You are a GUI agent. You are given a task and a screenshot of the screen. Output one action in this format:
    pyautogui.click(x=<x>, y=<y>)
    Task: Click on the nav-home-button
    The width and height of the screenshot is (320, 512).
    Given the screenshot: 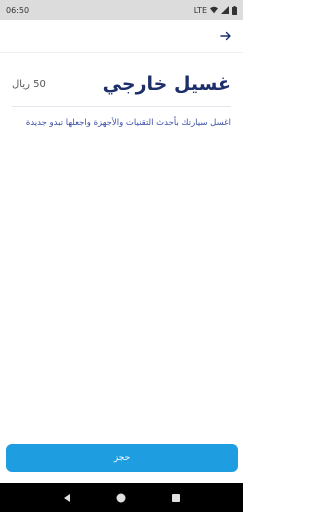 What is the action you would take?
    pyautogui.click(x=121, y=498)
    